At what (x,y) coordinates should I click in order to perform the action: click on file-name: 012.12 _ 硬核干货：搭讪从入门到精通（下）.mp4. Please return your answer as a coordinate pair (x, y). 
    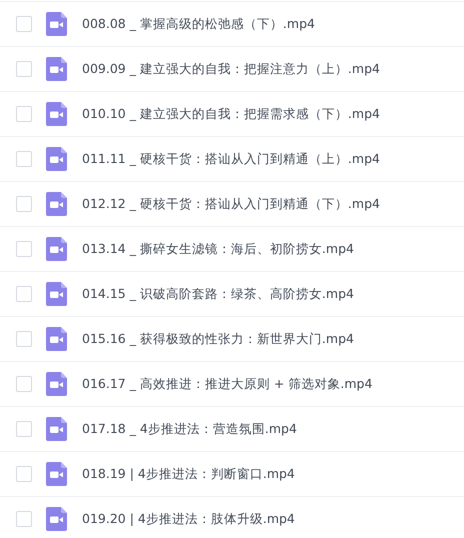
    Looking at the image, I should click on (231, 204).